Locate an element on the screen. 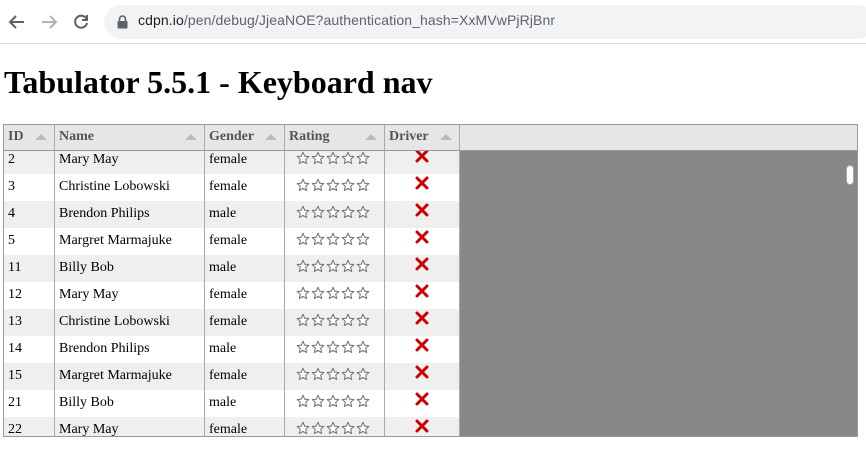  table-row: 14 Brendon Philips male is located at coordinates (232, 349).